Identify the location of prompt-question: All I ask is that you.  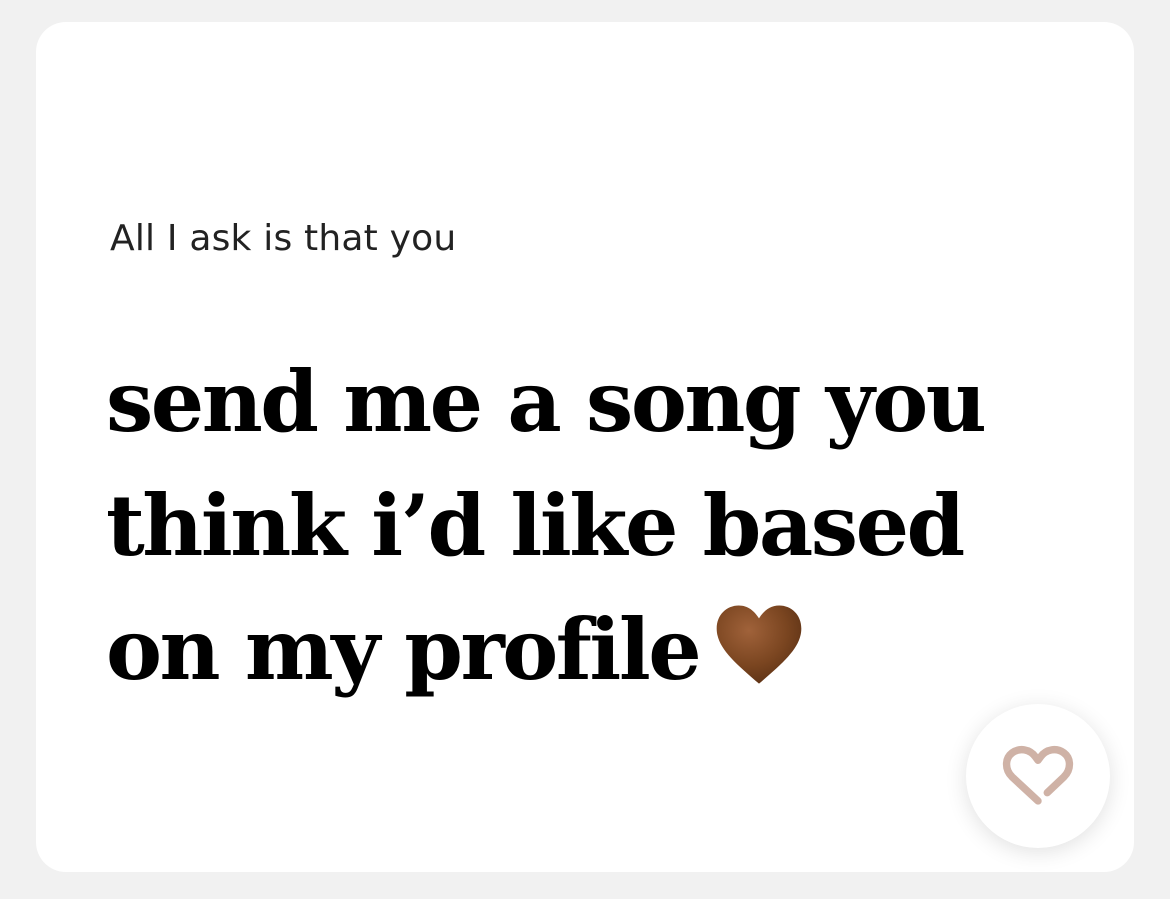
(283, 238).